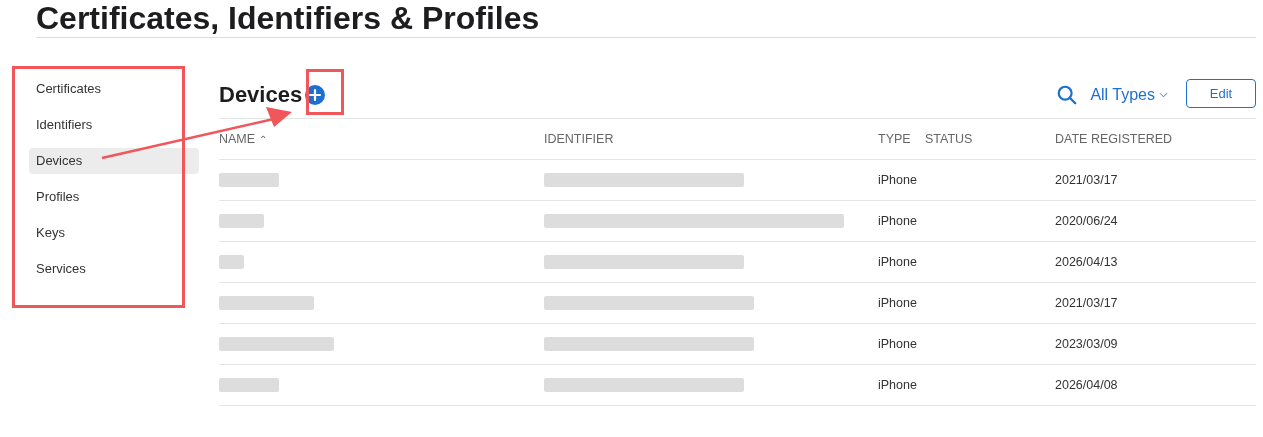  Describe the element at coordinates (901, 139) in the screenshot. I see `column-header: TYPE` at that location.